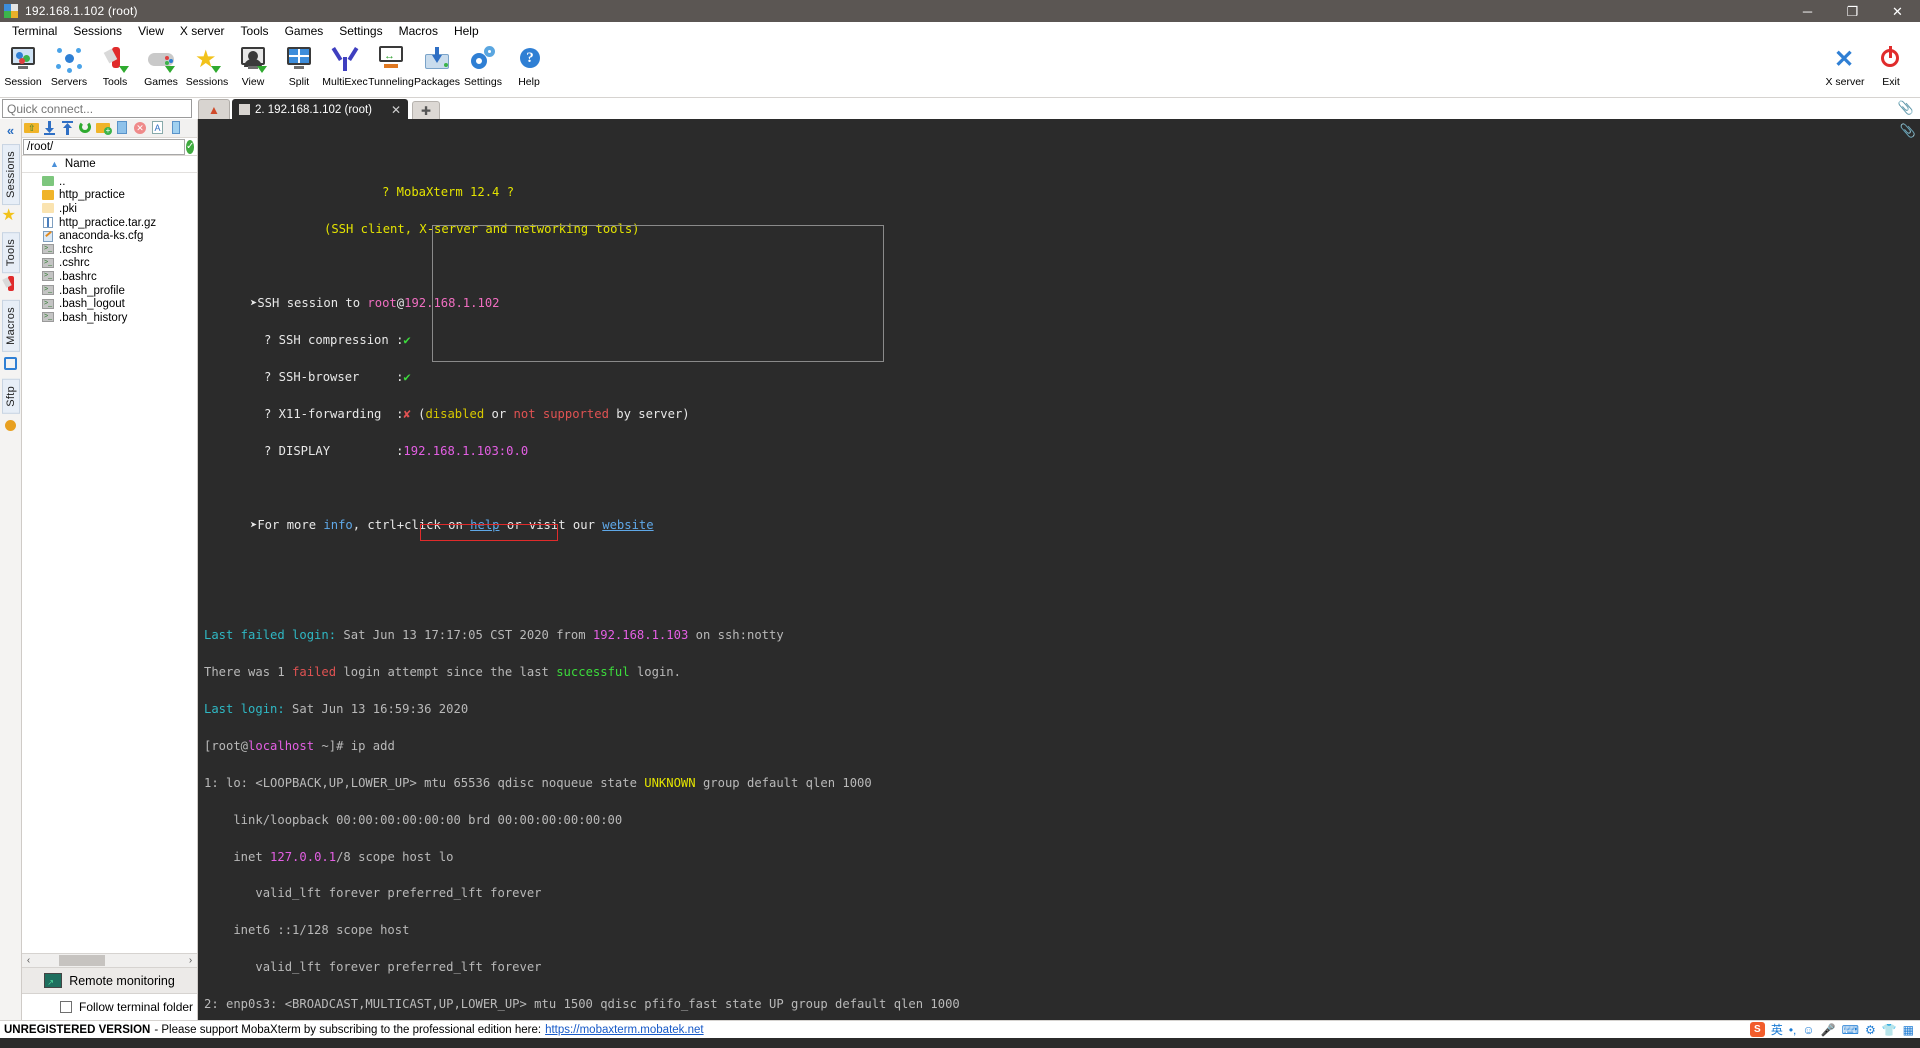  What do you see at coordinates (1852, 11) in the screenshot?
I see `maximize-button: ❐` at bounding box center [1852, 11].